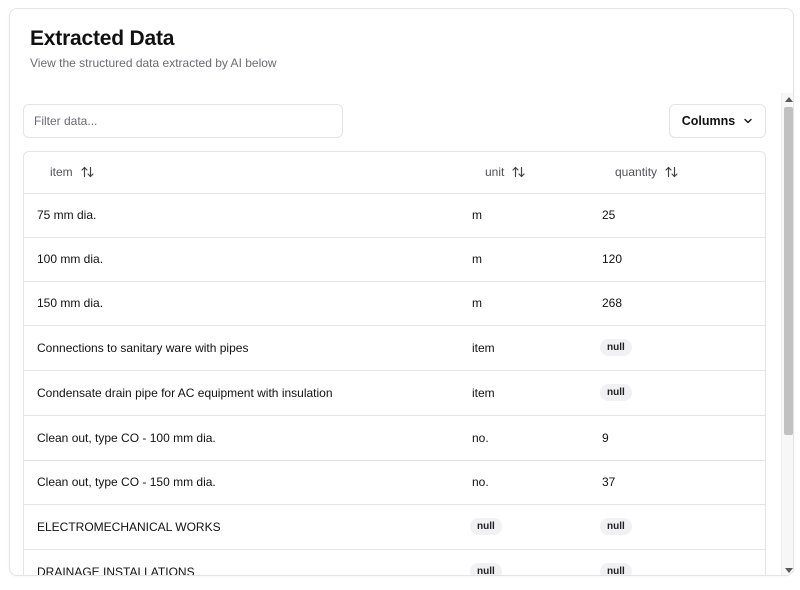  I want to click on cell-quantity: 268, so click(612, 303).